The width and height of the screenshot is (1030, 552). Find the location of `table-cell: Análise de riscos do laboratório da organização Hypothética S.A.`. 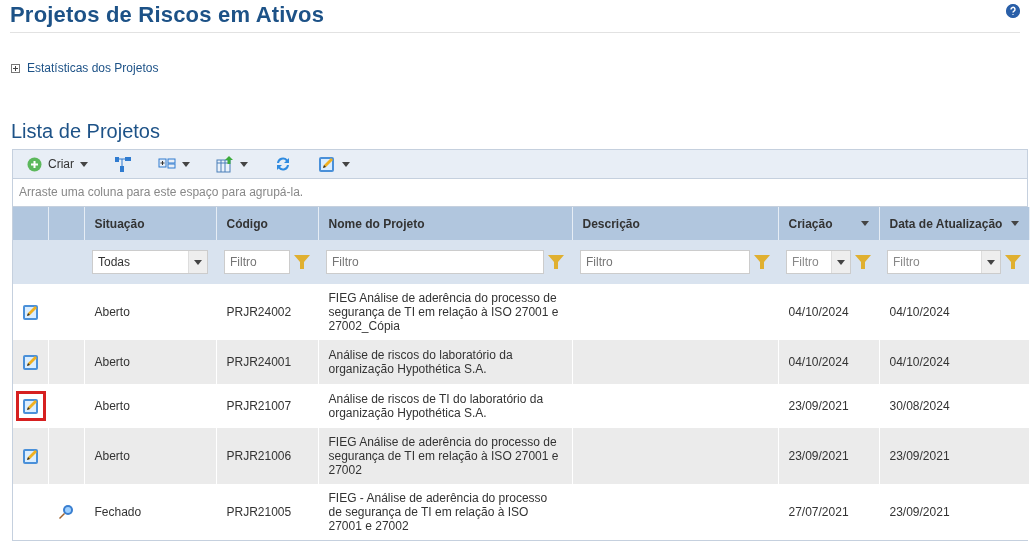

table-cell: Análise de riscos do laboratório da organização Hypothética S.A. is located at coordinates (420, 362).